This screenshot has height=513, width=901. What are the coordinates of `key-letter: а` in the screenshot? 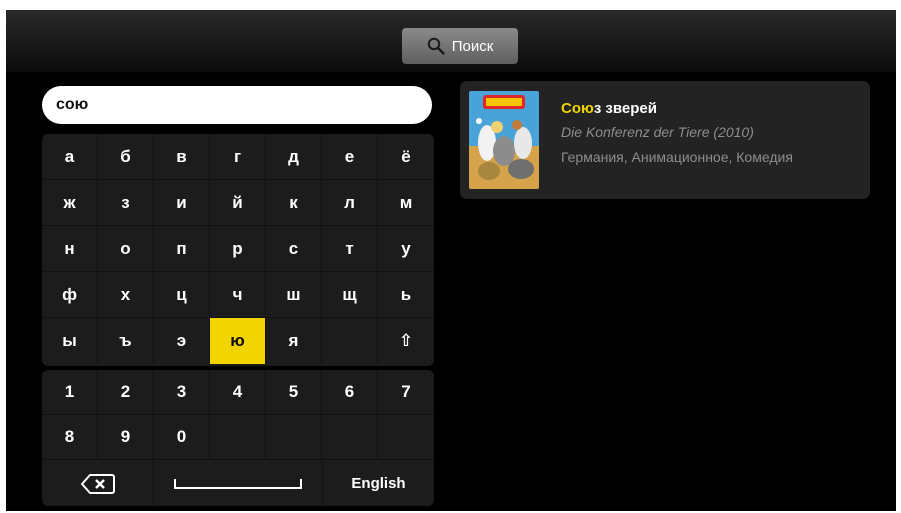 It's located at (70, 157).